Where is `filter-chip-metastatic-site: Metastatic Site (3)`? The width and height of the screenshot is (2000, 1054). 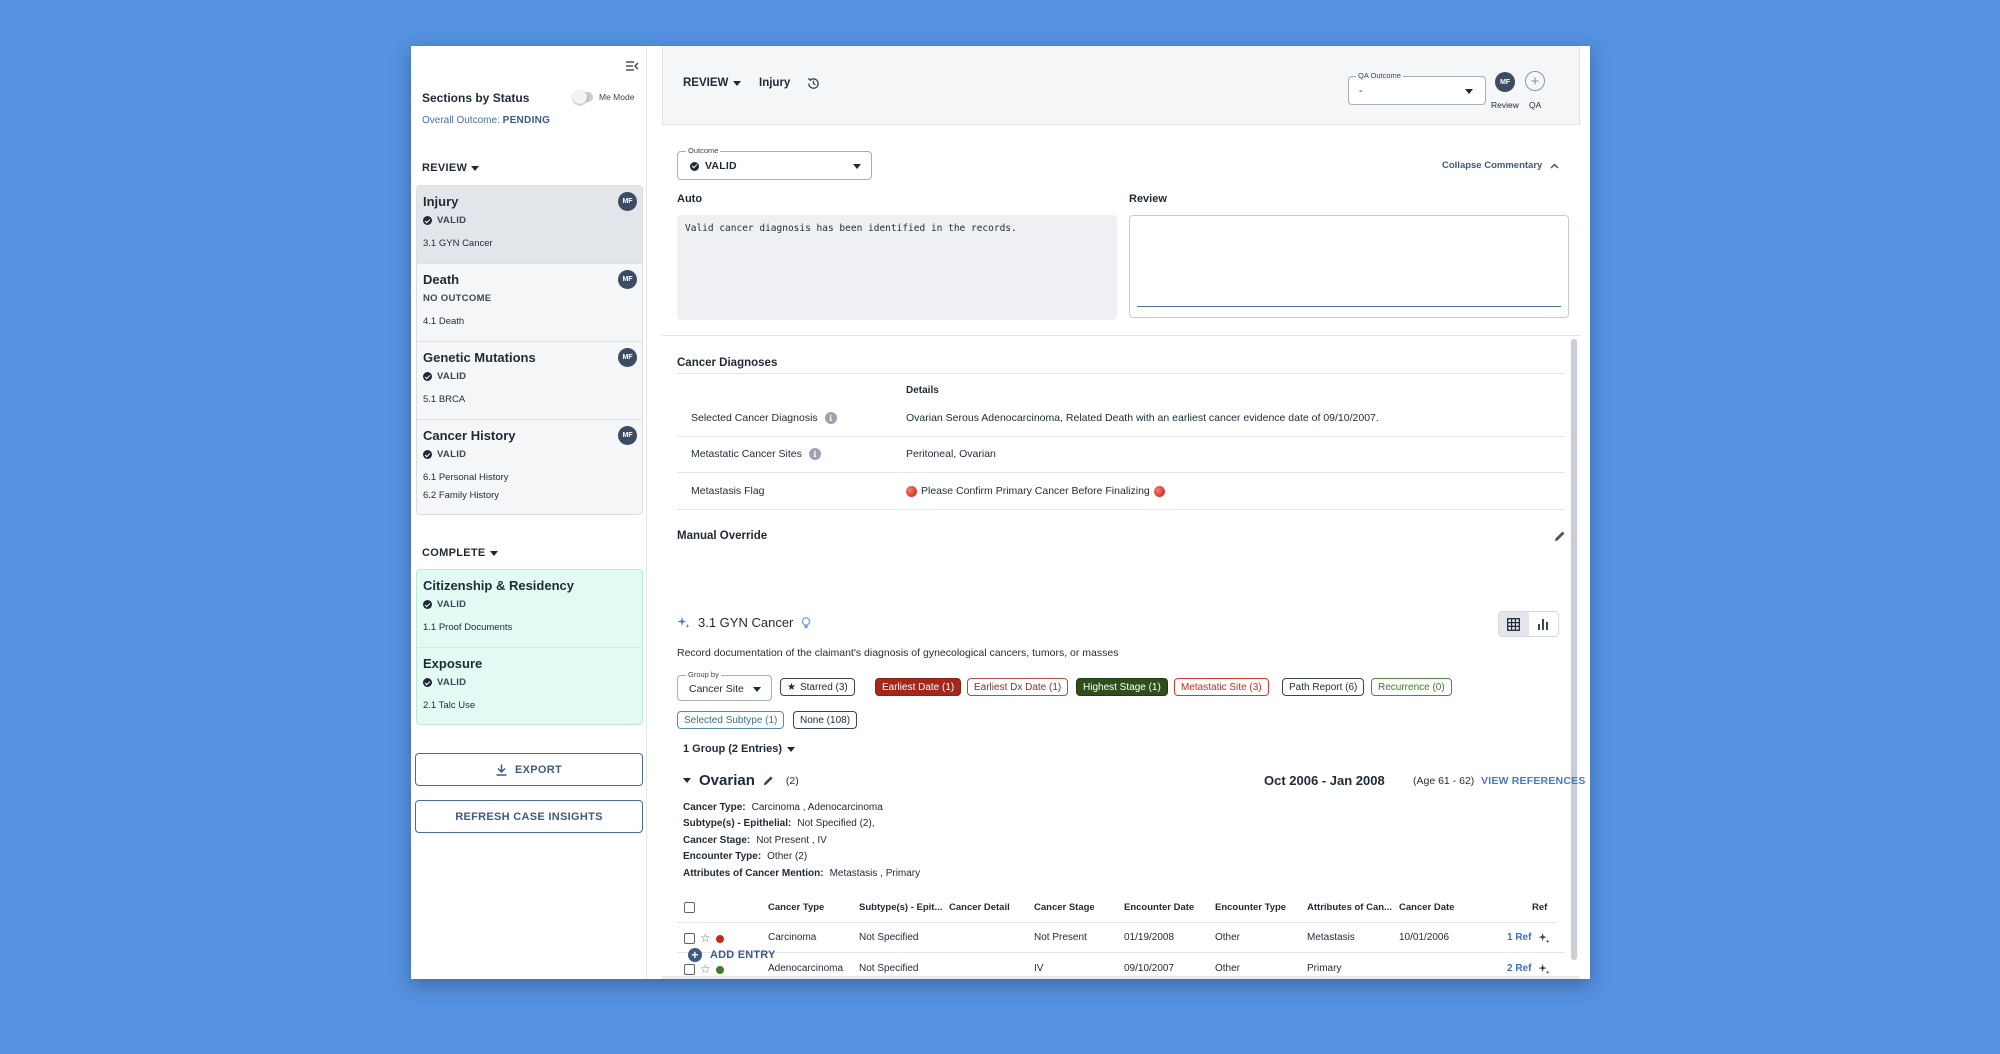 filter-chip-metastatic-site: Metastatic Site (3) is located at coordinates (1221, 687).